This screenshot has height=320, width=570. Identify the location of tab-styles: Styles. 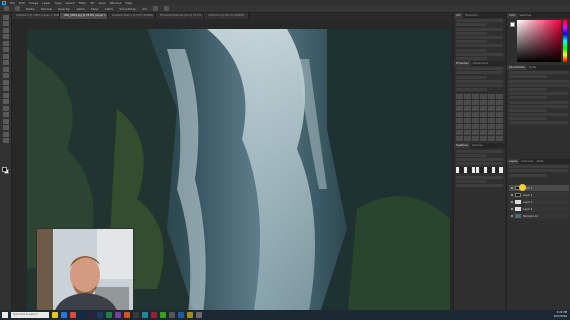
(533, 67).